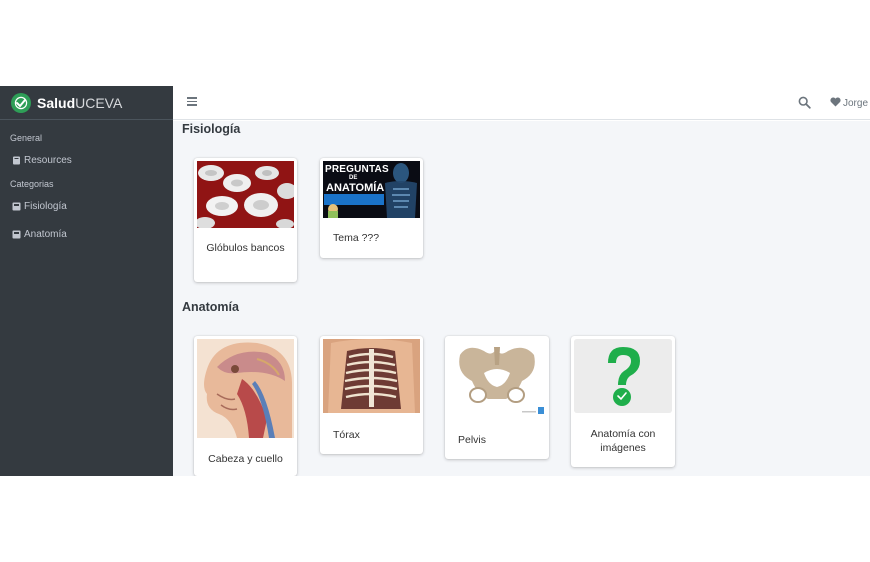 The width and height of the screenshot is (870, 562). Describe the element at coordinates (21, 102) in the screenshot. I see `brand-logo-icon` at that location.